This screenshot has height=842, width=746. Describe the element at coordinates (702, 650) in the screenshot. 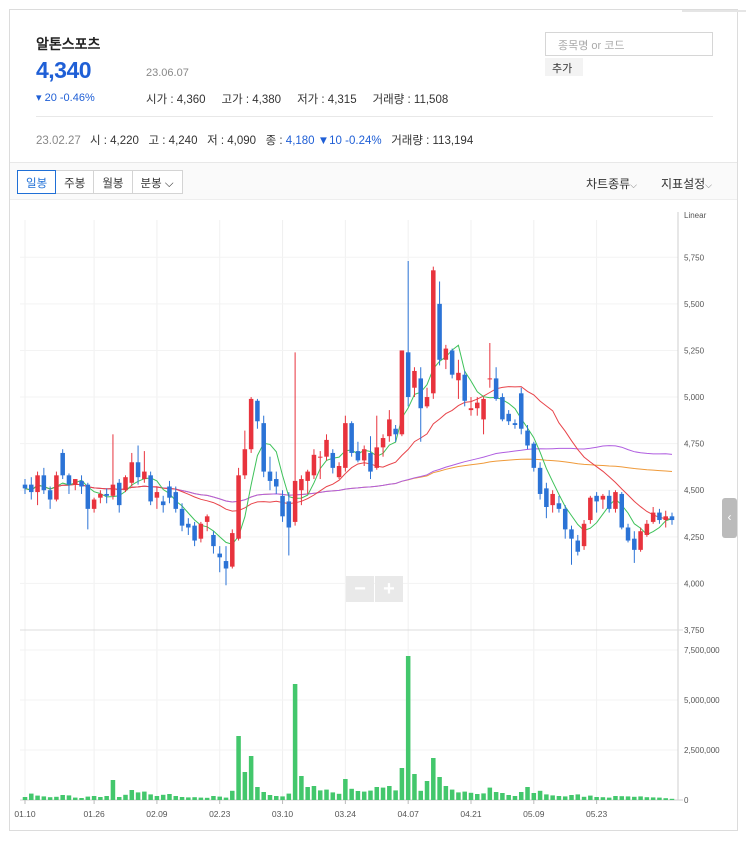

I see `volume-tick-label: 7,500,000` at that location.